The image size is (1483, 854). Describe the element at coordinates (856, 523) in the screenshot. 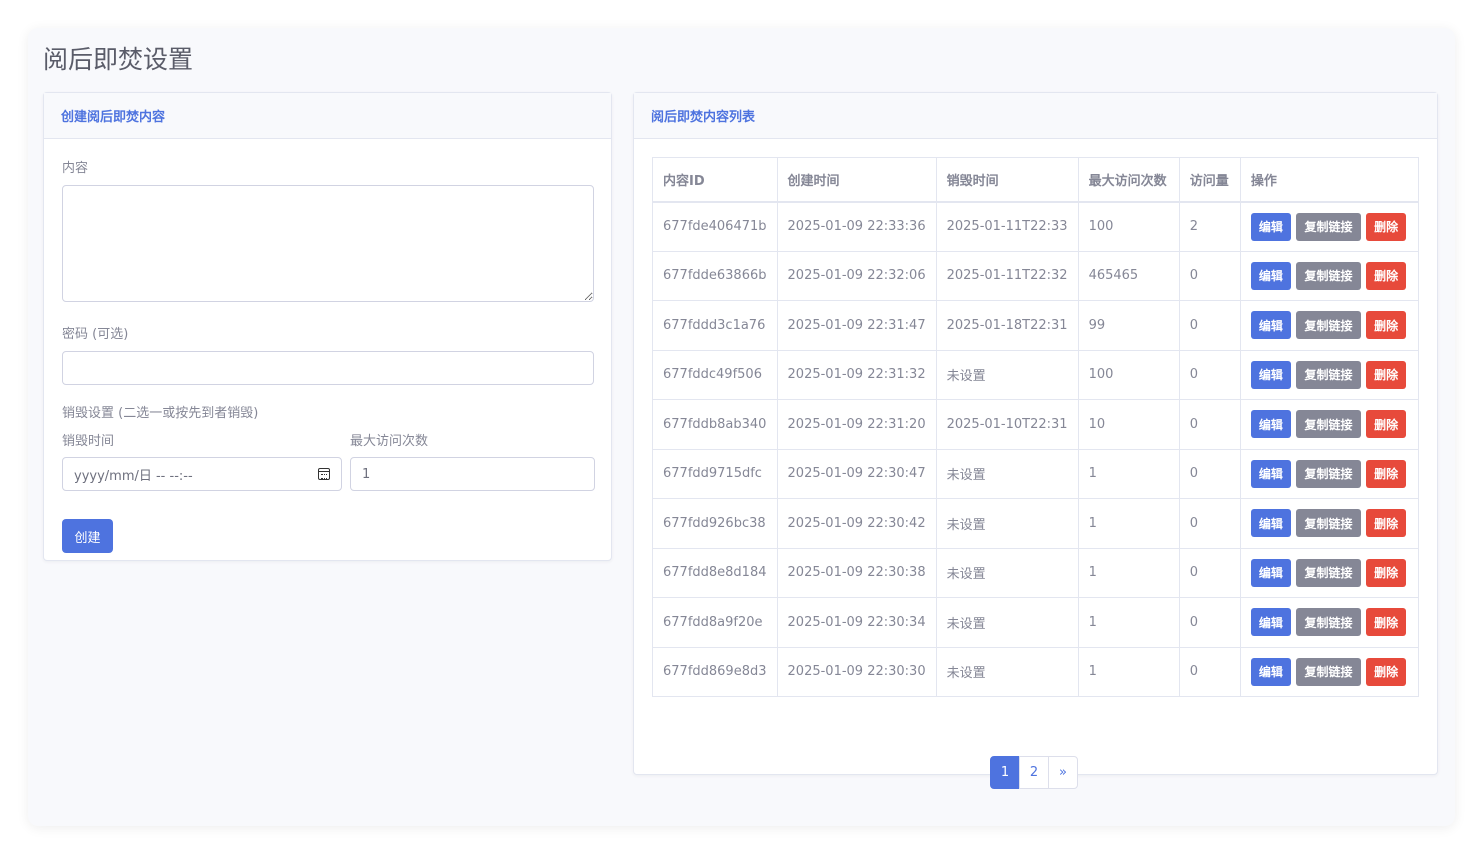

I see `cell-created-time: 2025-01-09 22:30:42` at that location.